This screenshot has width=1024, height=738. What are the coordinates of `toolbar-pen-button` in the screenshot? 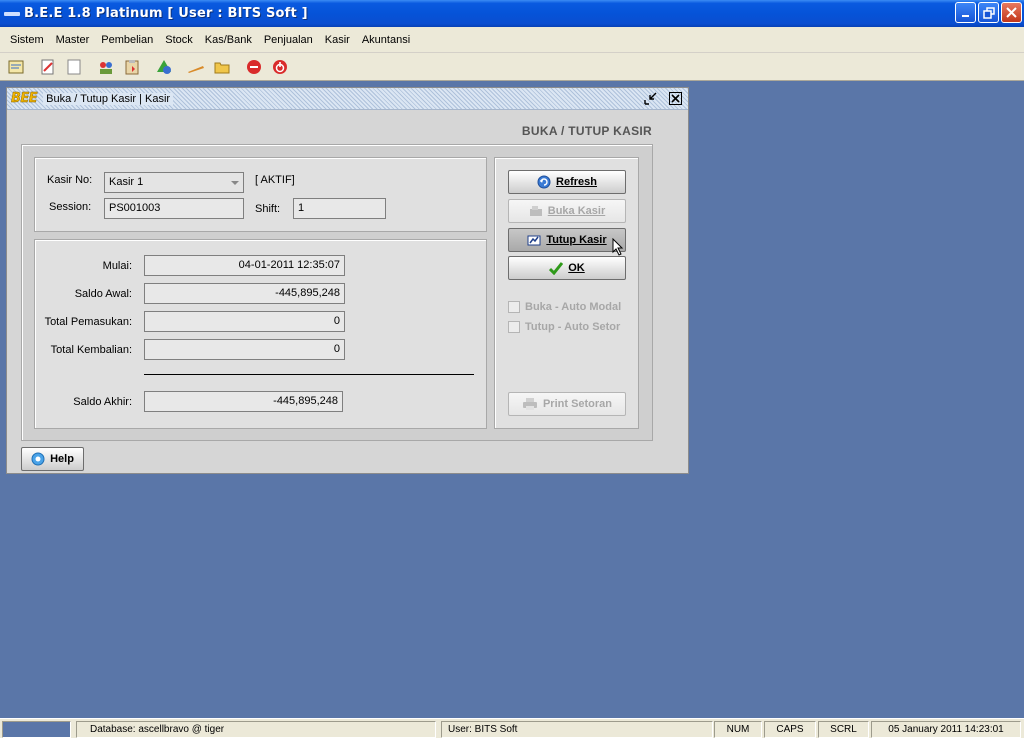 It's located at (196, 67).